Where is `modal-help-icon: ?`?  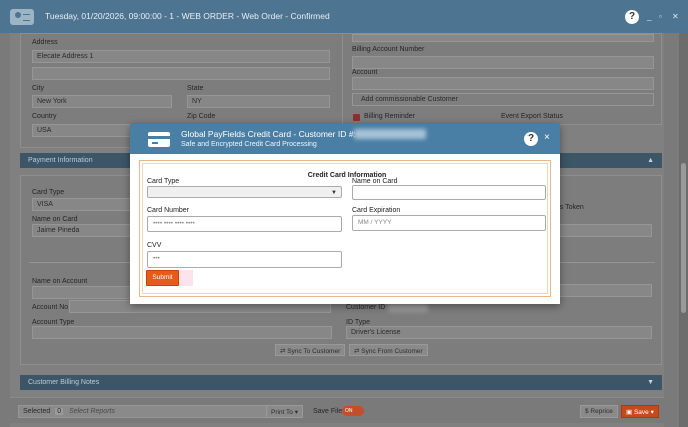 modal-help-icon: ? is located at coordinates (531, 139).